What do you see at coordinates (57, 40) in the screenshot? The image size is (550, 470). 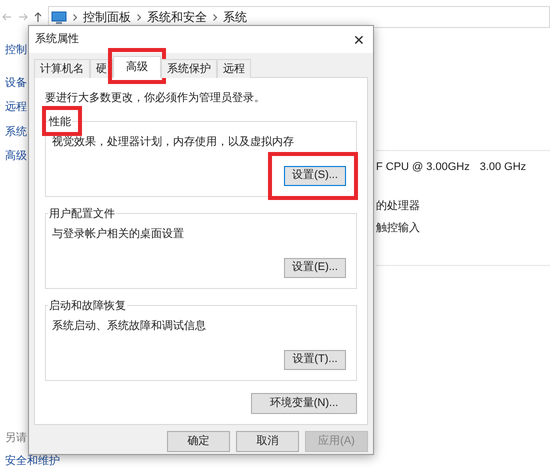 I see `window-title: 系统属性` at bounding box center [57, 40].